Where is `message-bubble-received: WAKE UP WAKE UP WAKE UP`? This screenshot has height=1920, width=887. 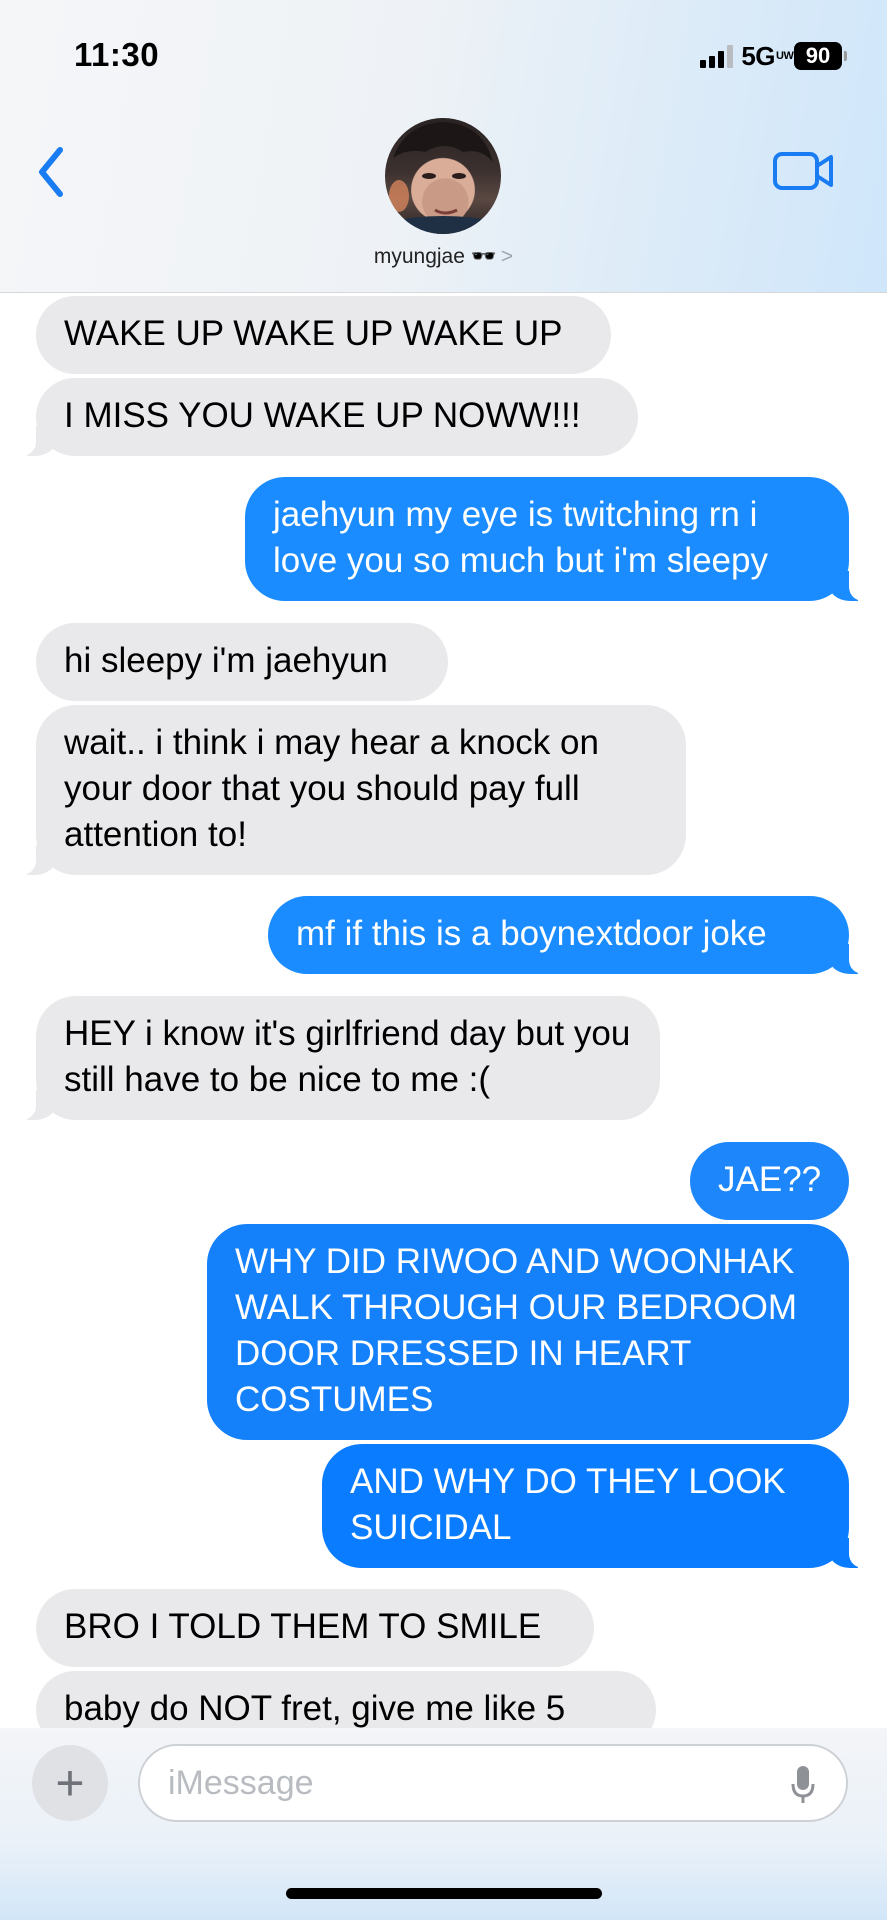
message-bubble-received: WAKE UP WAKE UP WAKE UP is located at coordinates (323, 335).